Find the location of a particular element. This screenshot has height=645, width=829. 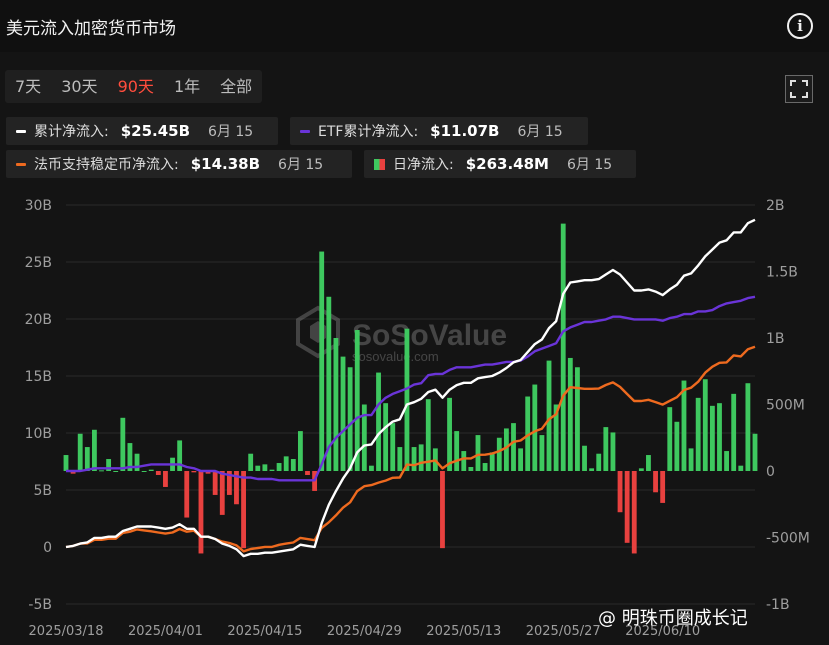

watermark-logo: SoSoValue is located at coordinates (429, 335).